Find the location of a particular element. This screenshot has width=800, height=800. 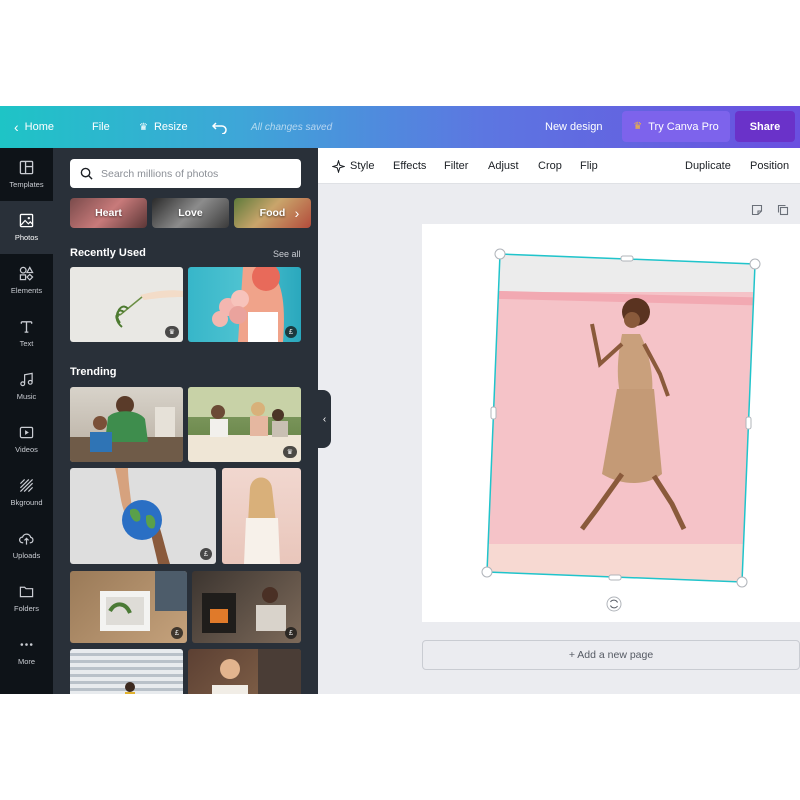

effects-button: Effects is located at coordinates (409, 166).